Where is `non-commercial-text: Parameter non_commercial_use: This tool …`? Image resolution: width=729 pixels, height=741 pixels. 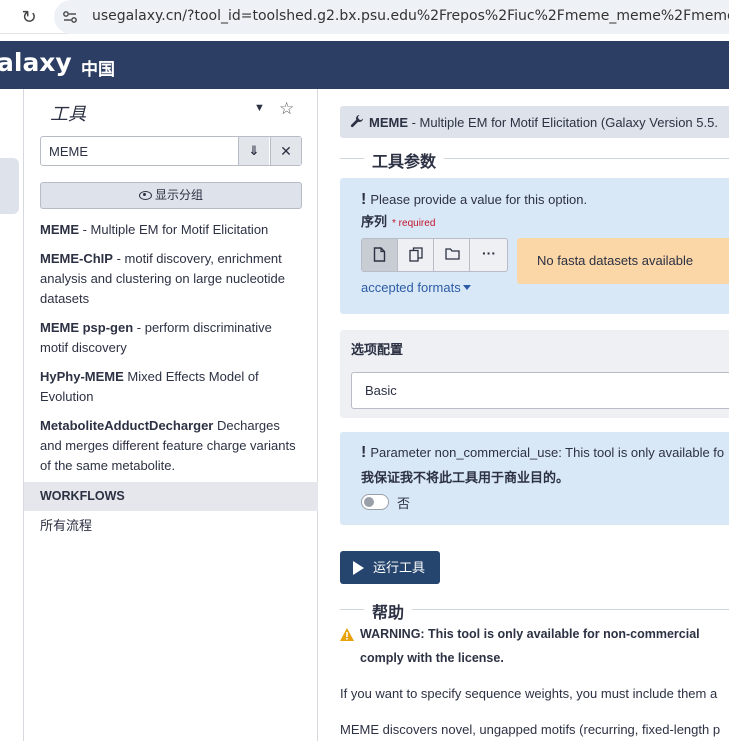
non-commercial-text: Parameter non_commercial_use: This tool … is located at coordinates (547, 452).